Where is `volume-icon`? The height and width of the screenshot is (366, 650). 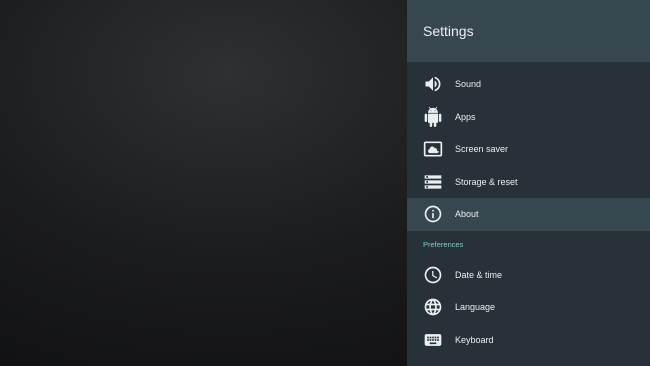 volume-icon is located at coordinates (433, 84).